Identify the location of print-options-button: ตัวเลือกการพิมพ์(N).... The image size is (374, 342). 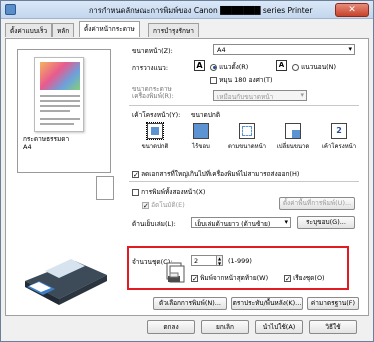
(190, 303).